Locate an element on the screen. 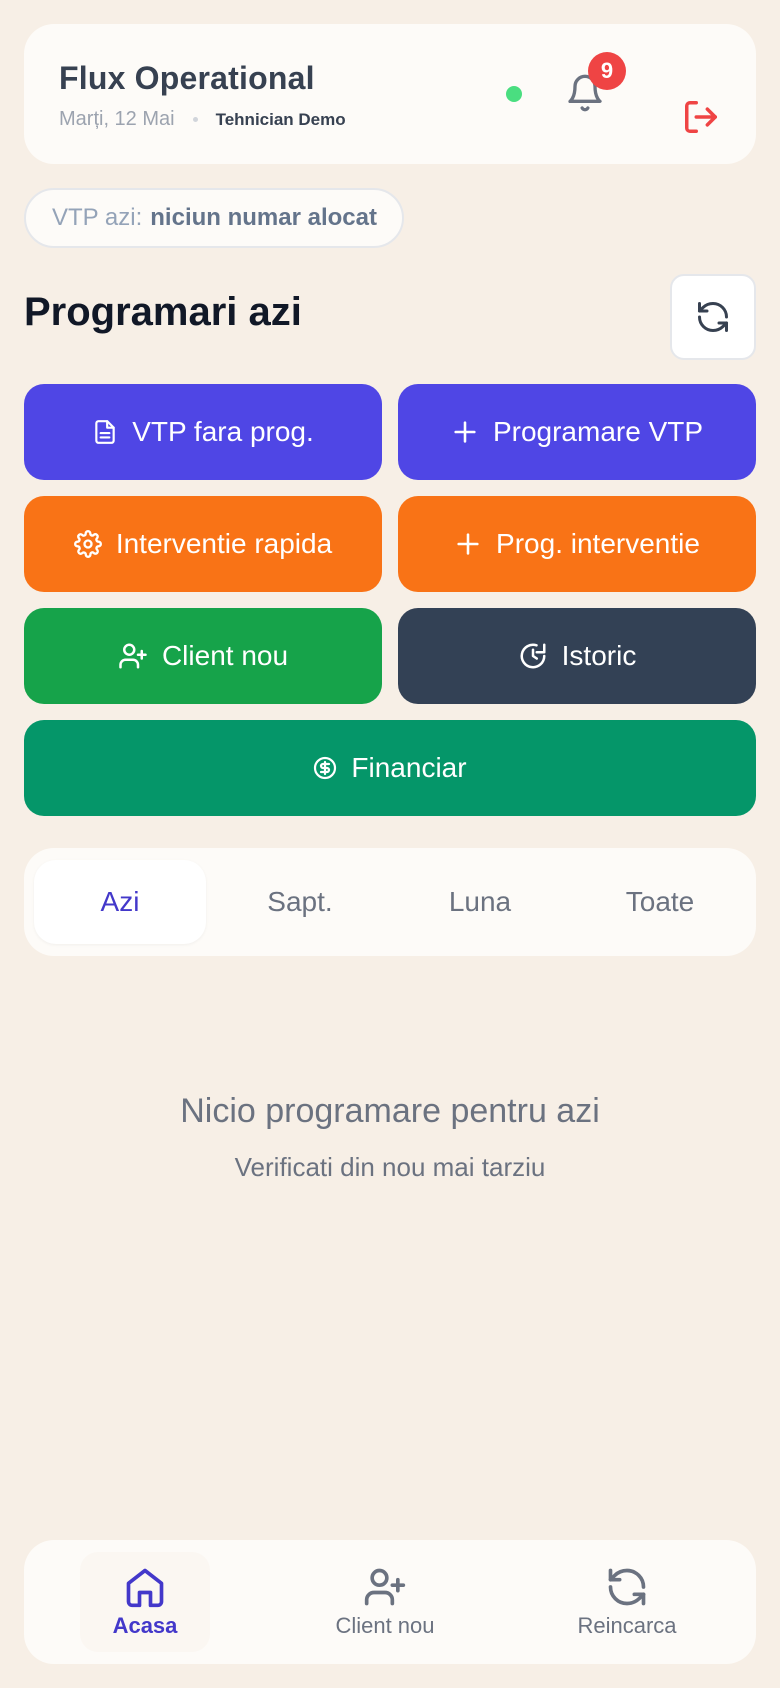 This screenshot has width=780, height=1688. new-client-label: Client nou is located at coordinates (225, 655).